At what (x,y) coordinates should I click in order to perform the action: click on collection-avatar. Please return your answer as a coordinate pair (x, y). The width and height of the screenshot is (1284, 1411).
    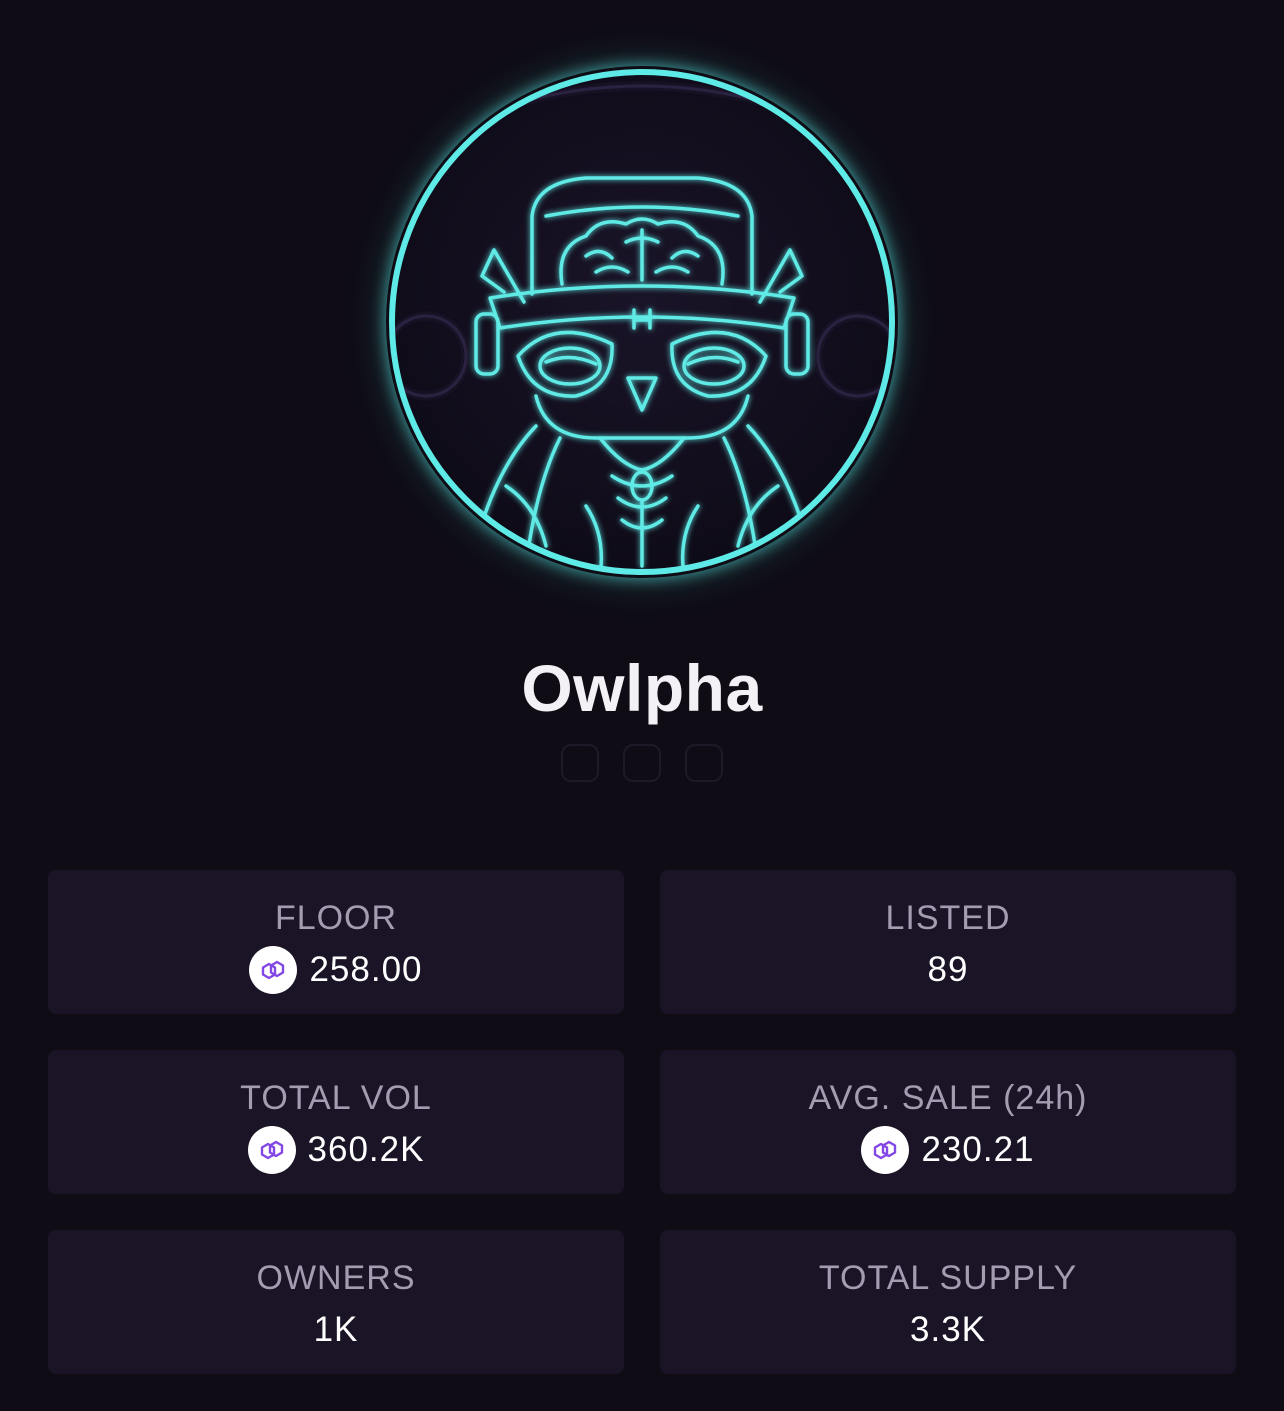
    Looking at the image, I should click on (642, 322).